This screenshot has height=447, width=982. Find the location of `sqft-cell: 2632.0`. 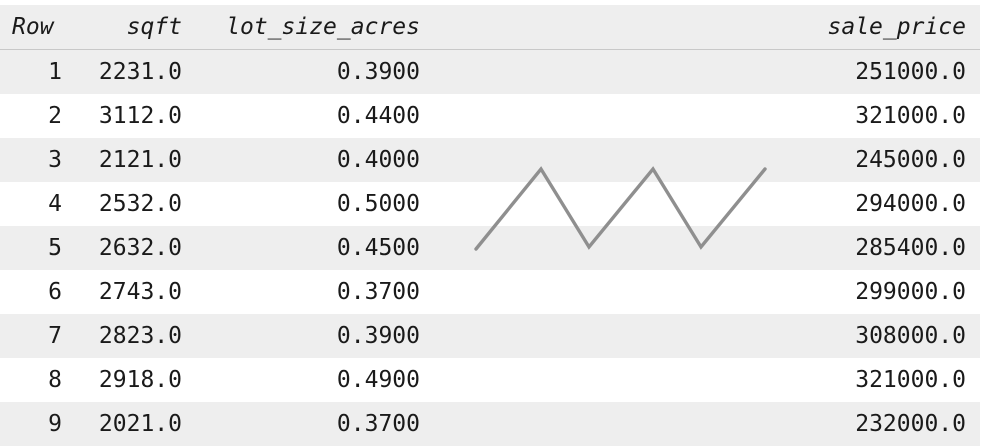

sqft-cell: 2632.0 is located at coordinates (128, 248).